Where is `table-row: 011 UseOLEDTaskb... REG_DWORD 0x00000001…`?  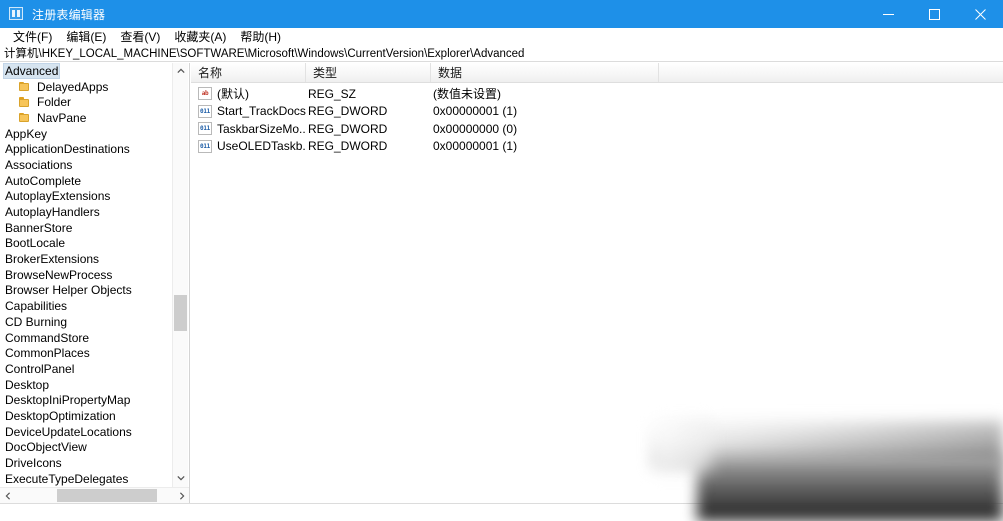 table-row: 011 UseOLEDTaskb... REG_DWORD 0x00000001… is located at coordinates (597, 147).